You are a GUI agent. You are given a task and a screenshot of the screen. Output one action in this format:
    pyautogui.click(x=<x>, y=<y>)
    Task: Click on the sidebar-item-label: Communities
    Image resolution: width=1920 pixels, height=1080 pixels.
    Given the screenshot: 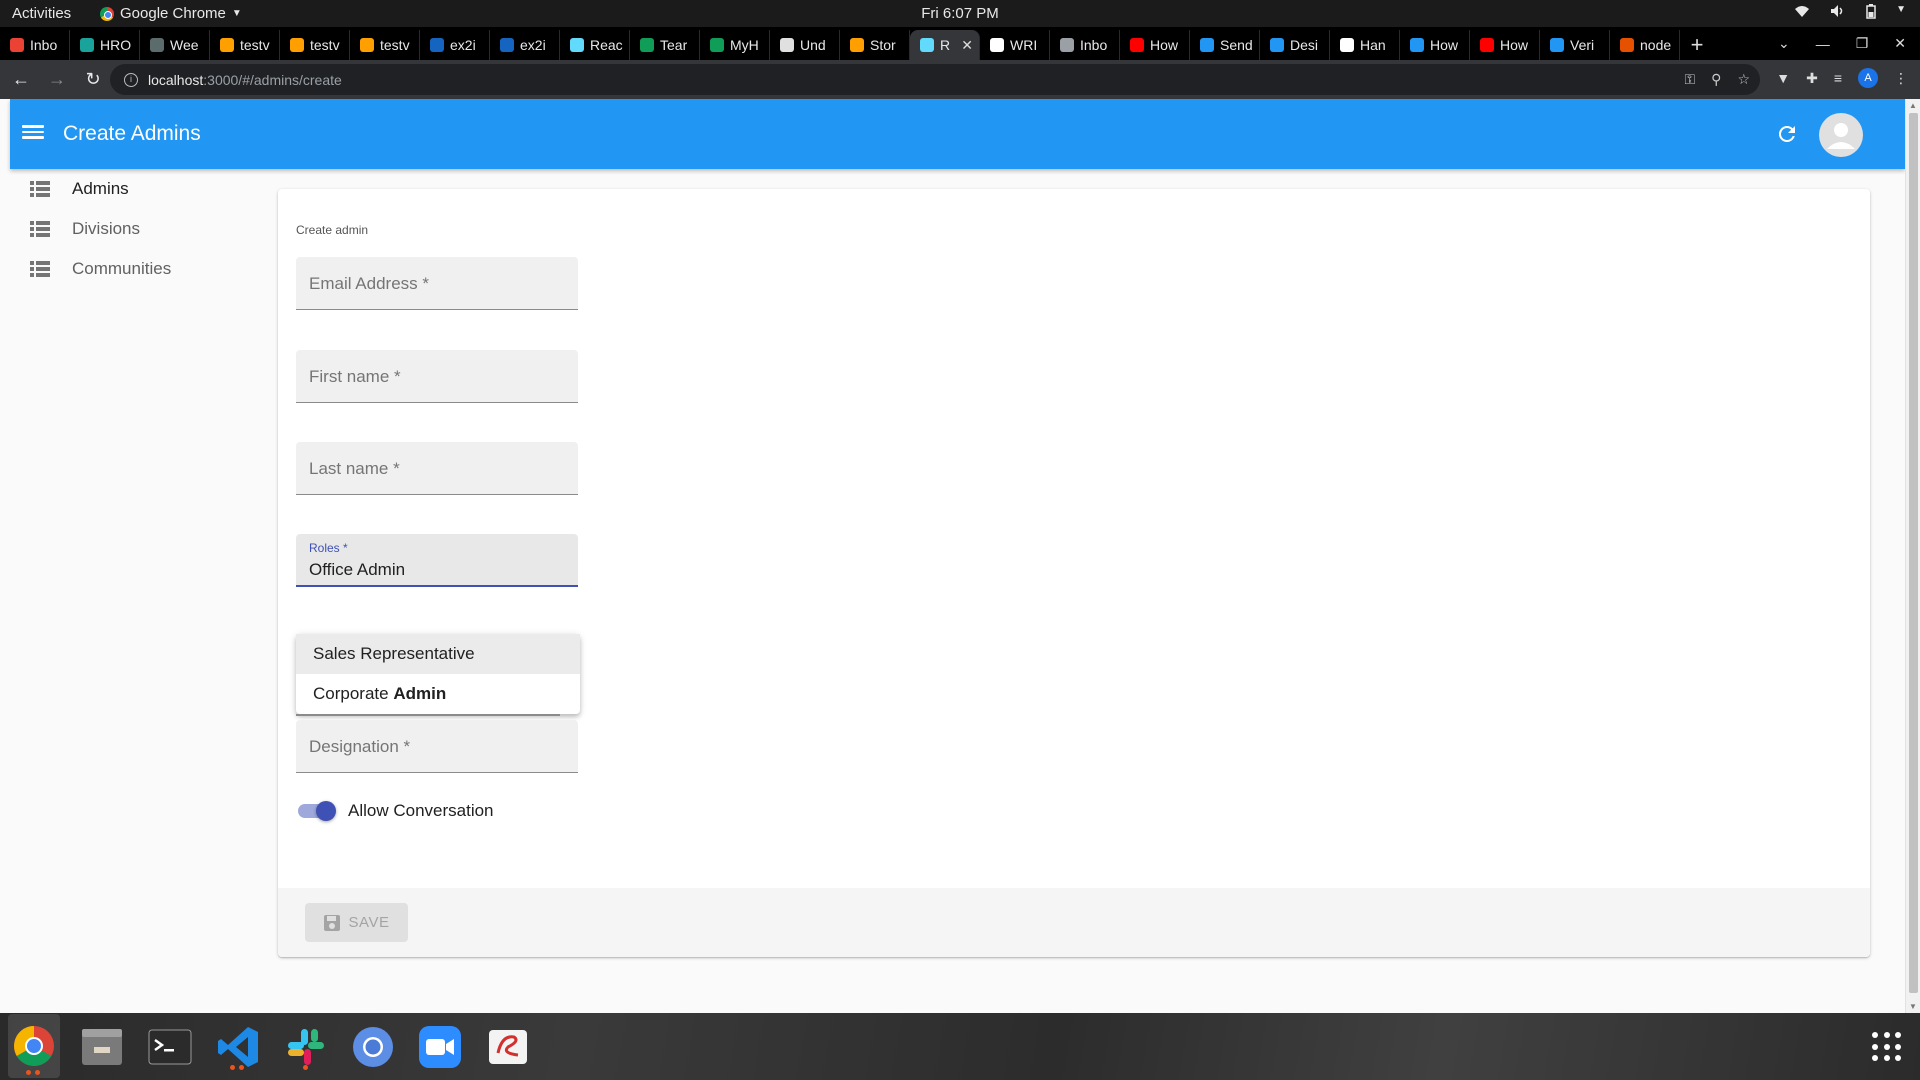 What is the action you would take?
    pyautogui.click(x=122, y=268)
    